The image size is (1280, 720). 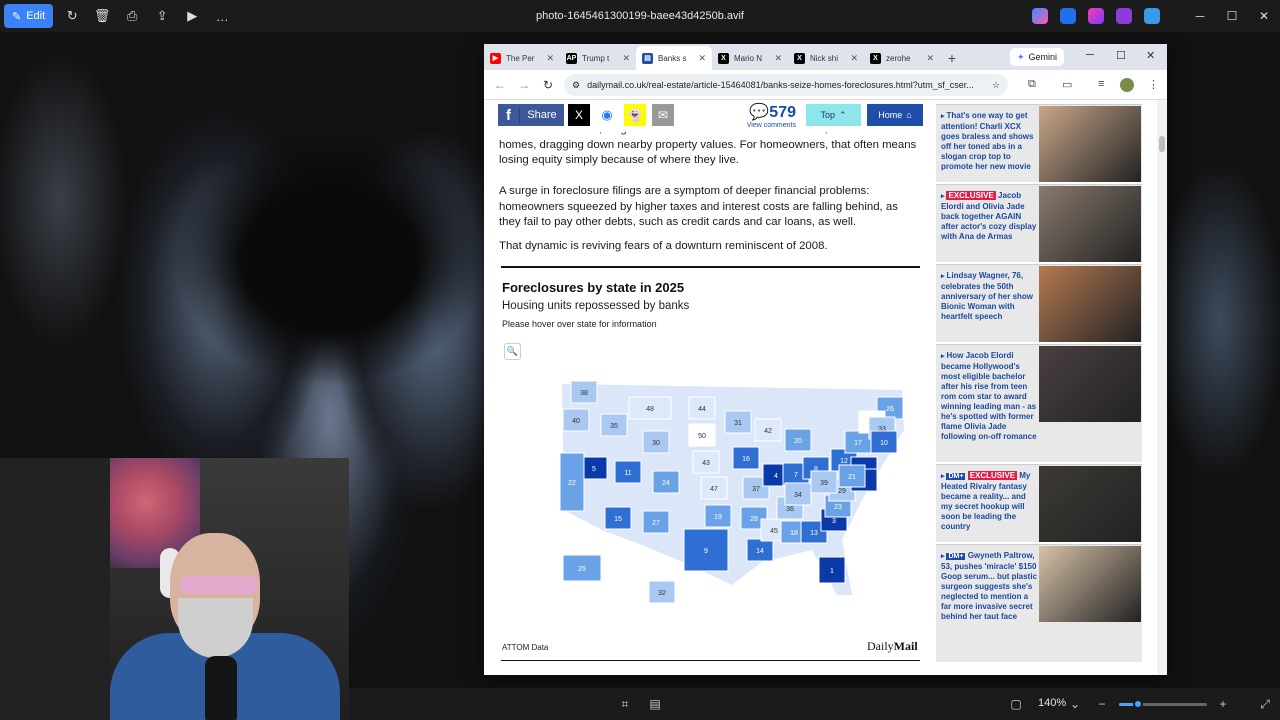 I want to click on back-icon: ←, so click(x=500, y=85).